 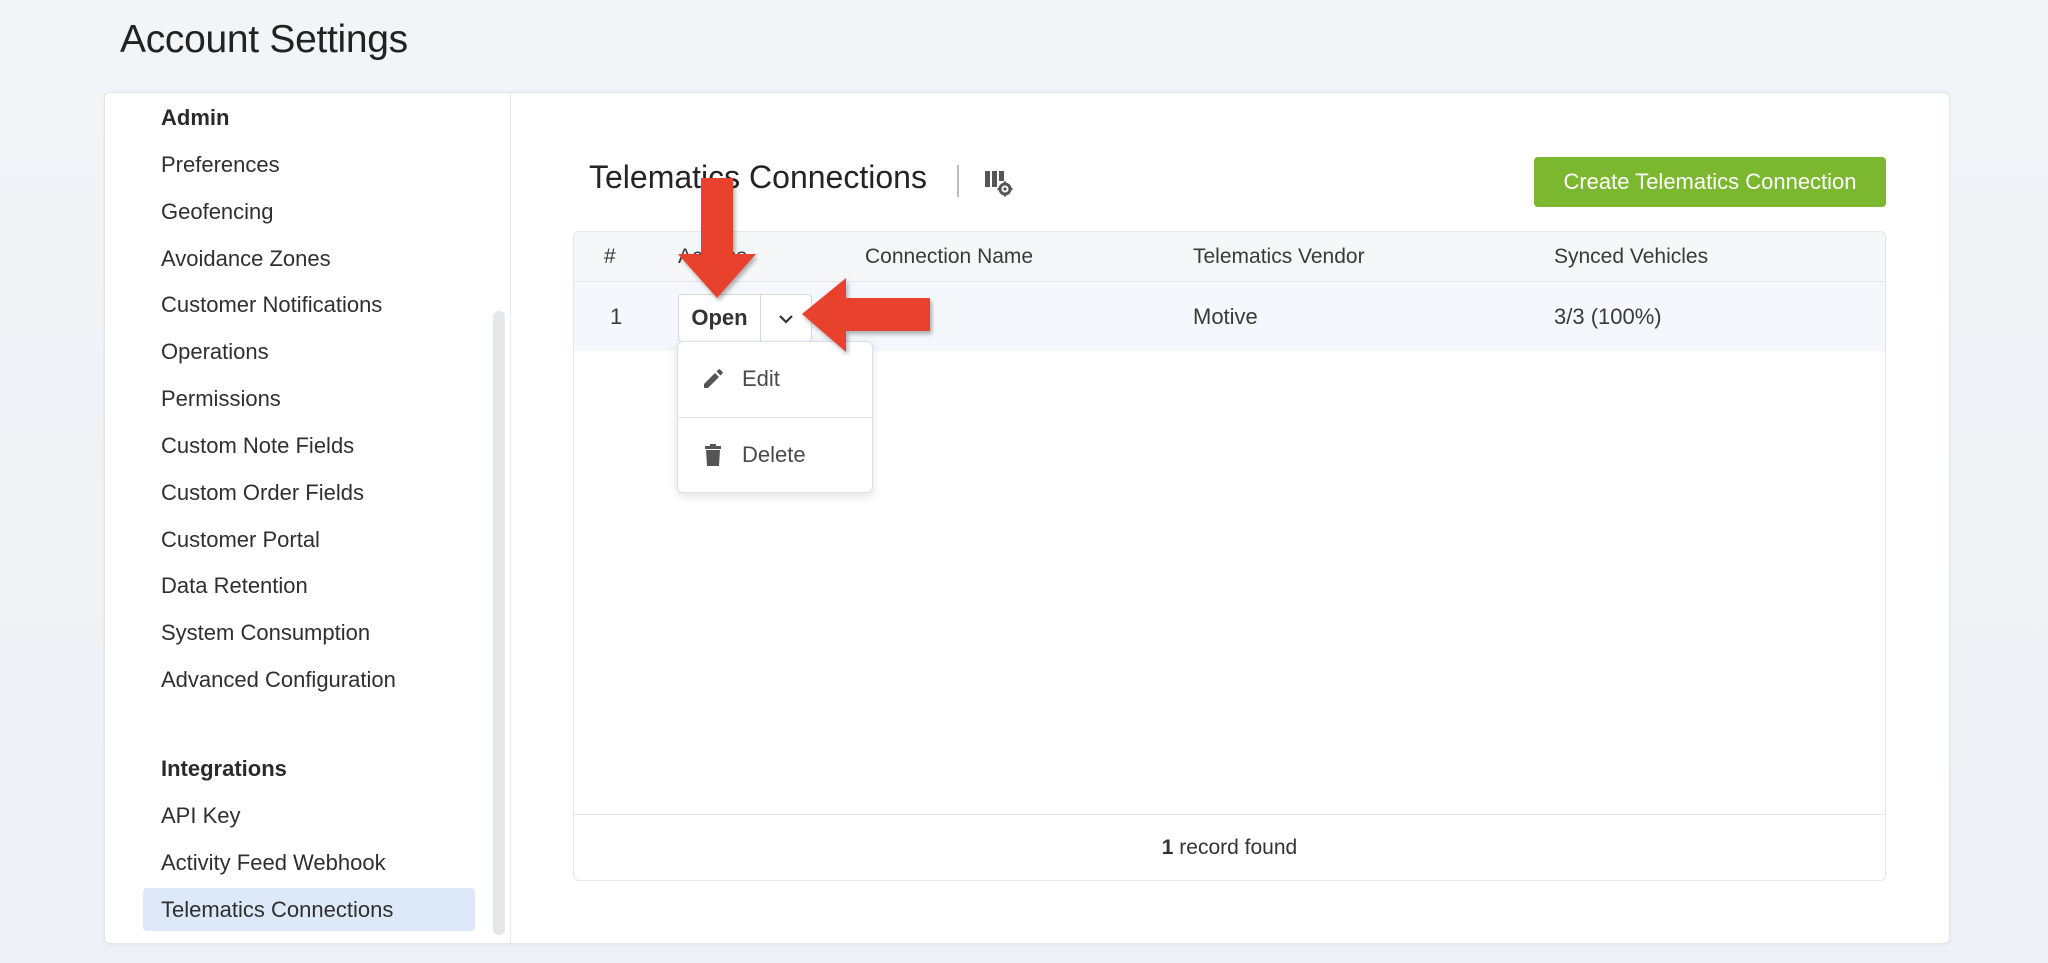 I want to click on sidebar-scrollbar, so click(x=499, y=623).